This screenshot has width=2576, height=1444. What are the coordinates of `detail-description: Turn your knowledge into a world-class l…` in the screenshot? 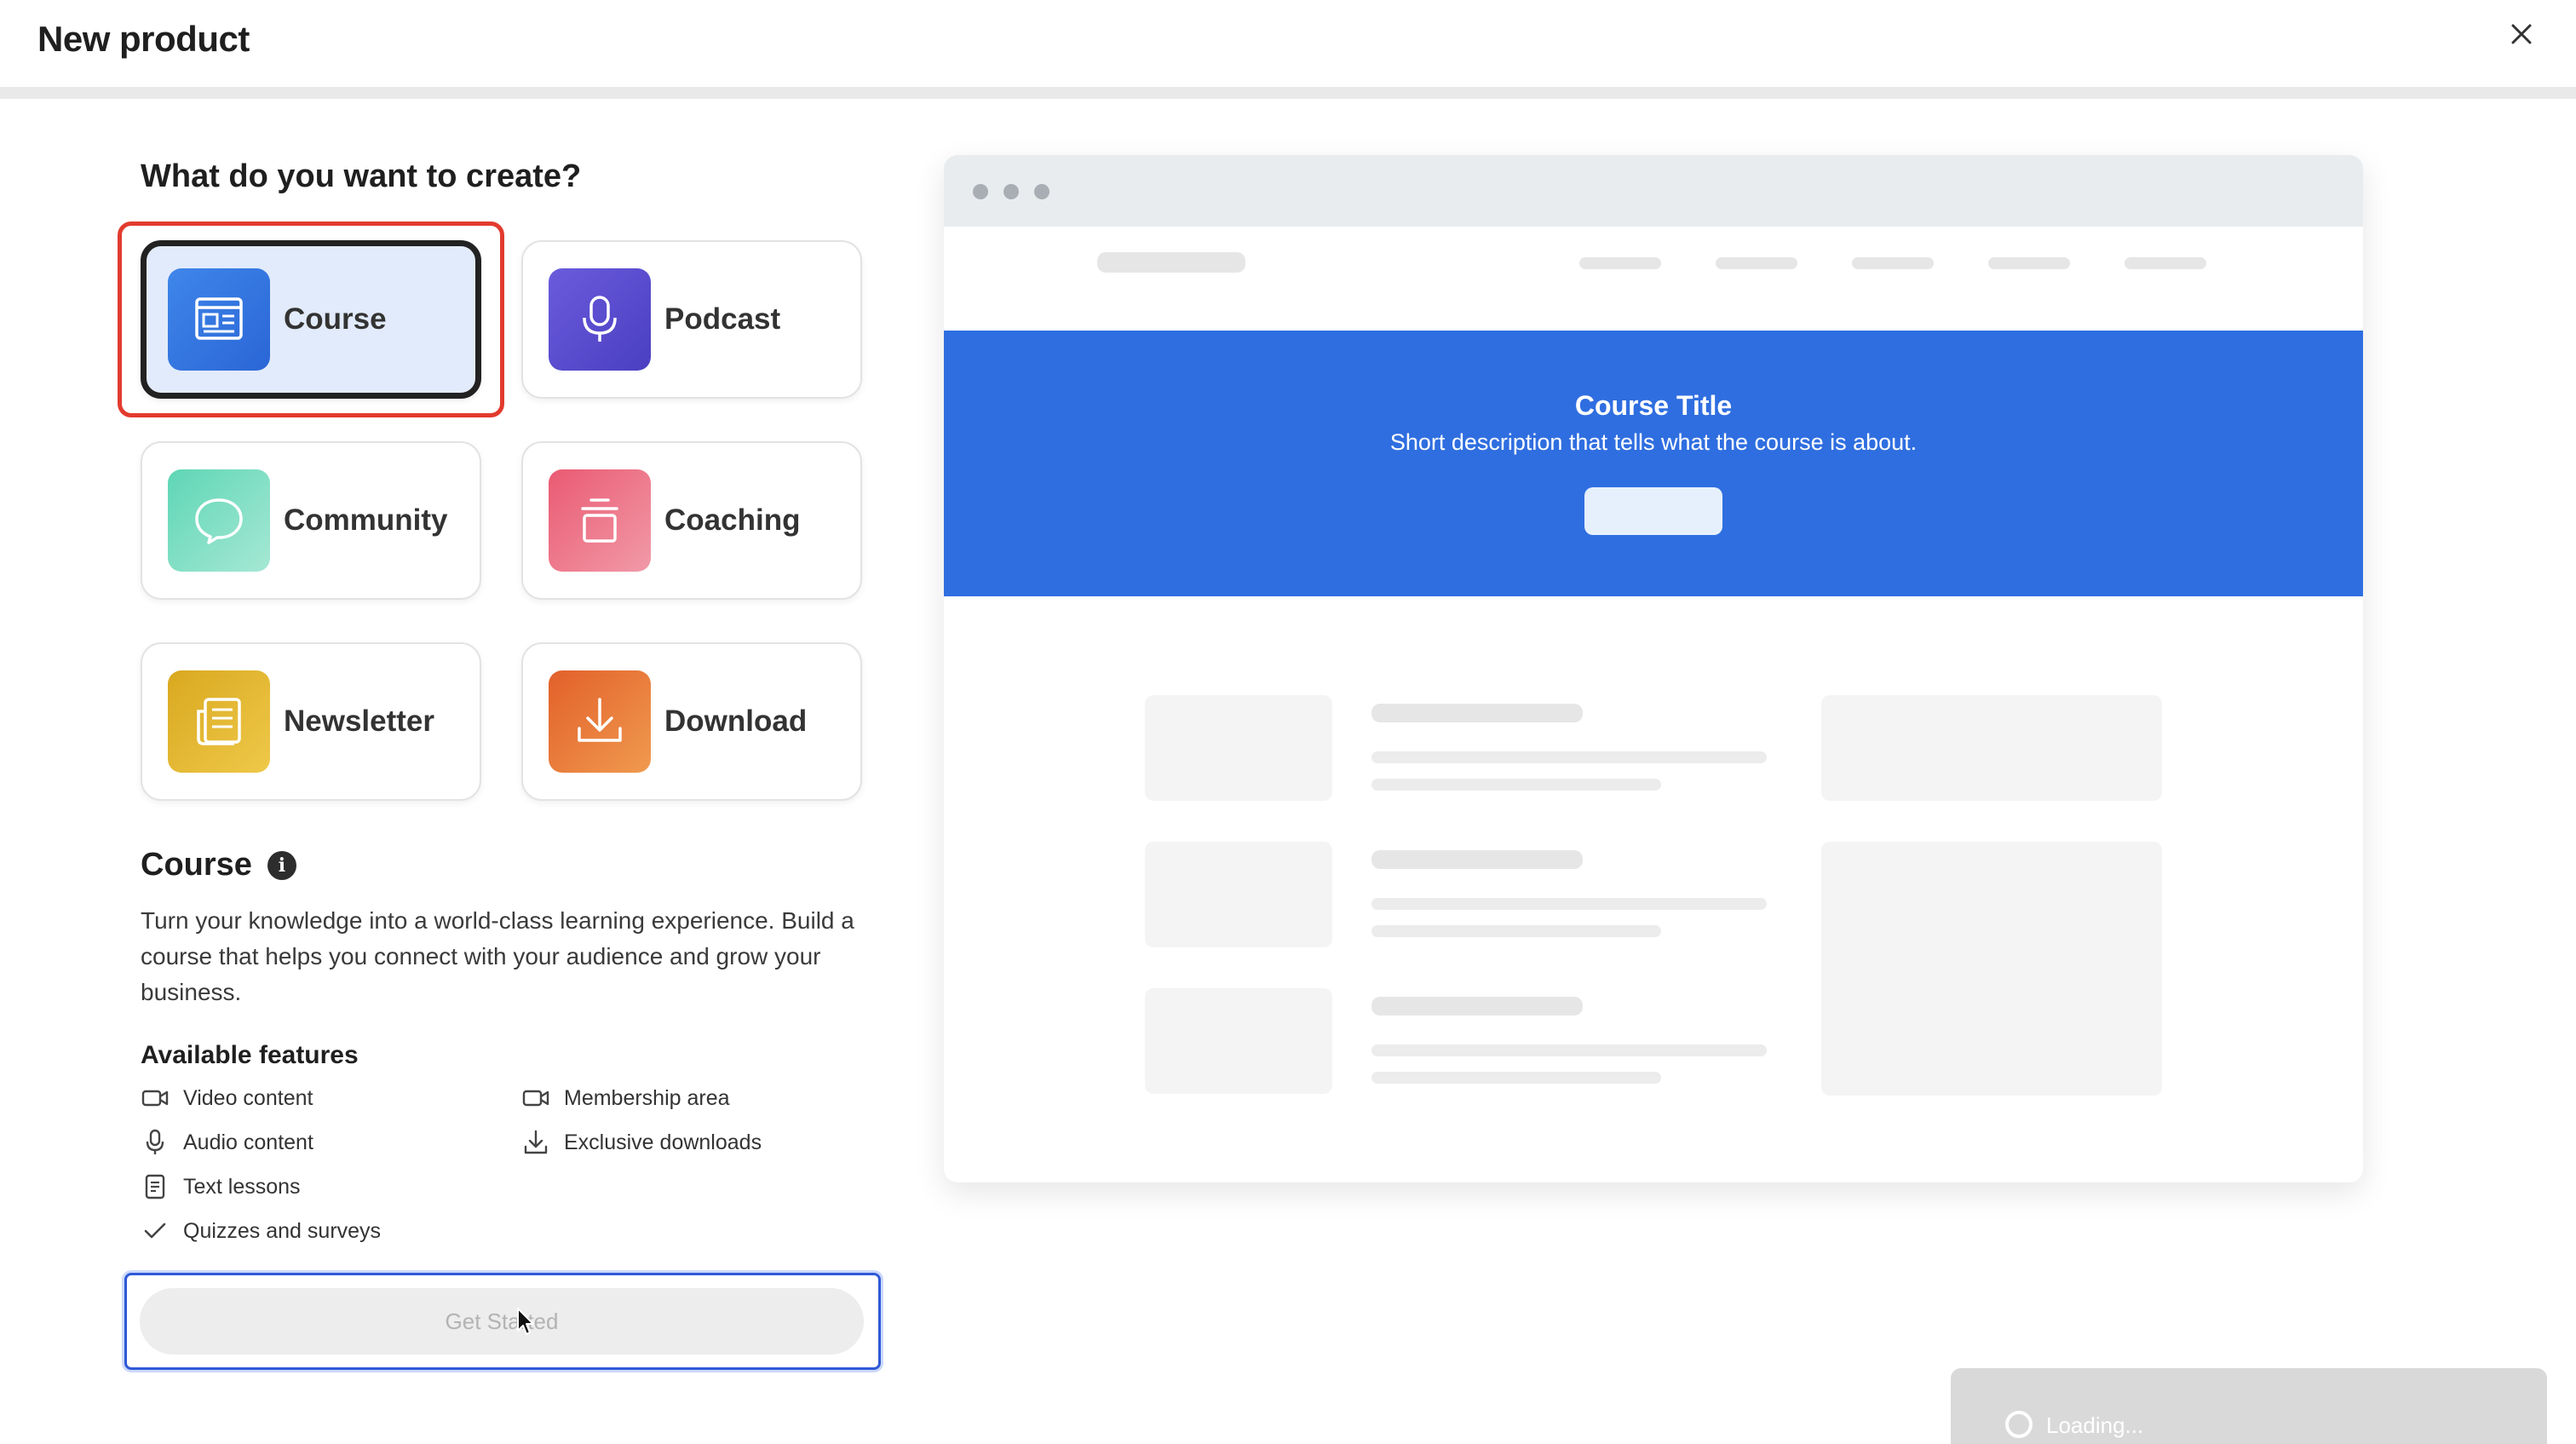 It's located at (498, 956).